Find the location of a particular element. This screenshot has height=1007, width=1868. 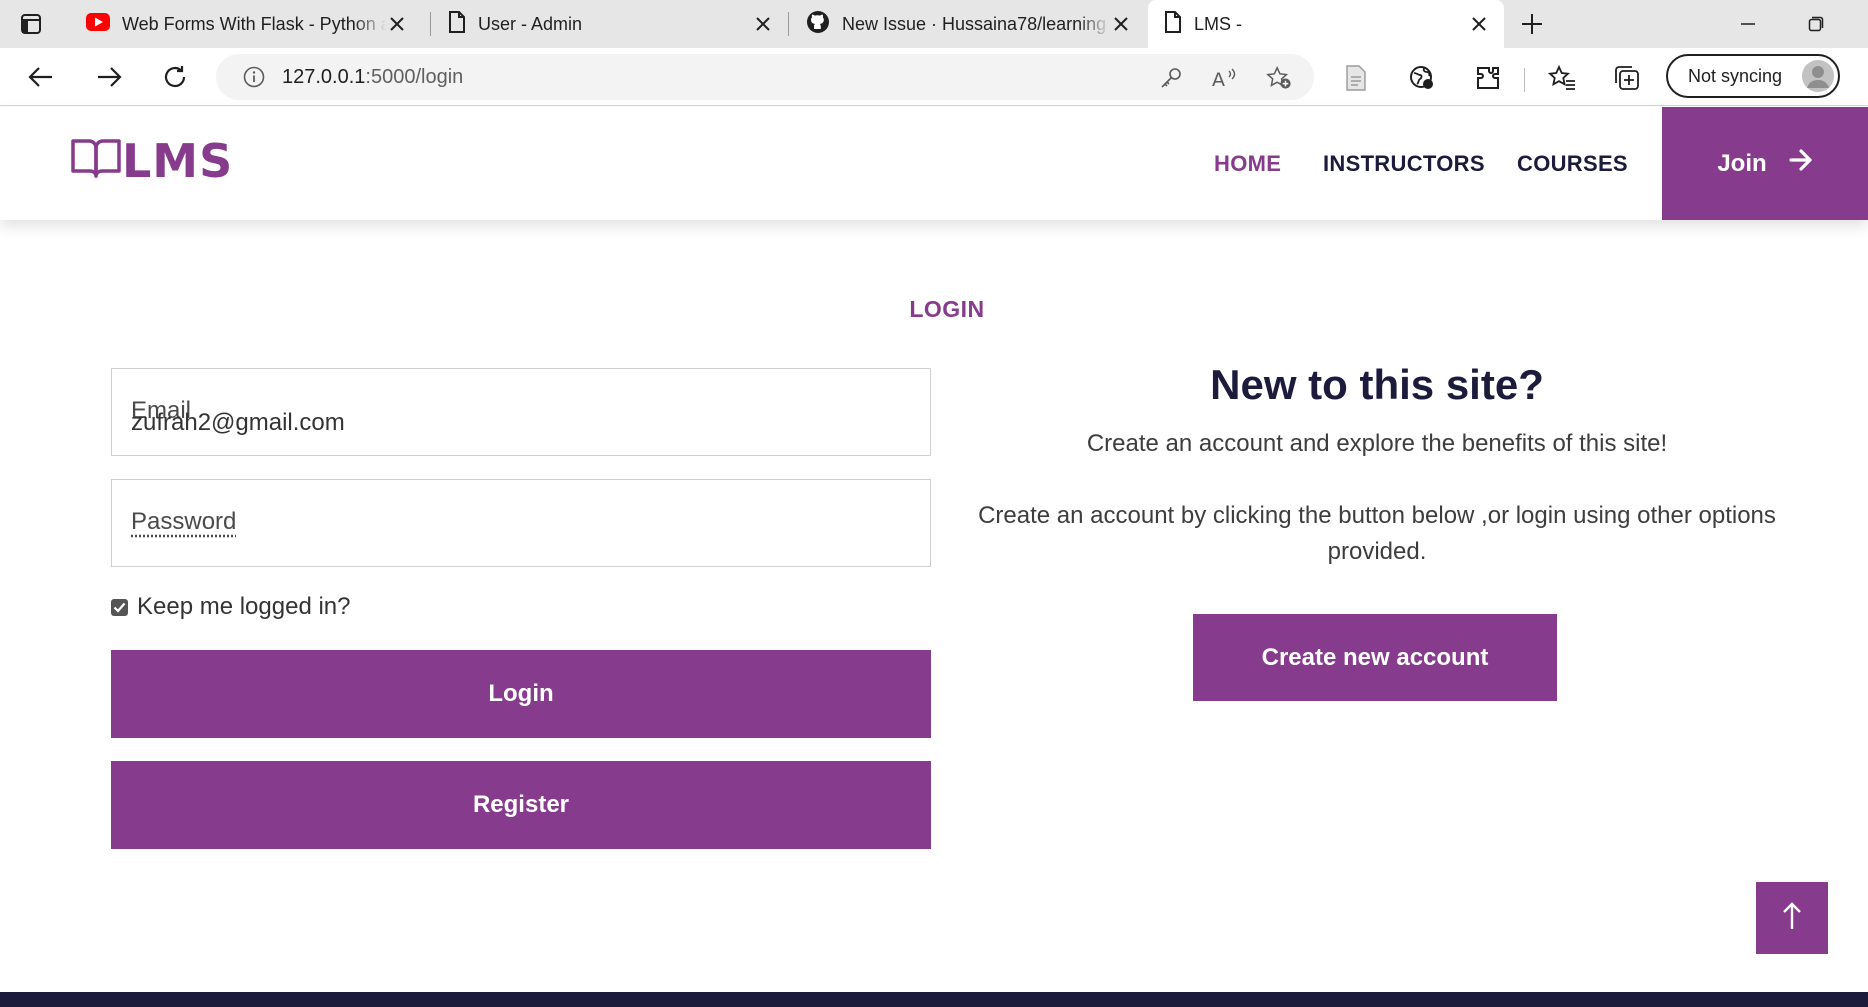

keep-logged-in-row: Keep me logged in? is located at coordinates (231, 607).